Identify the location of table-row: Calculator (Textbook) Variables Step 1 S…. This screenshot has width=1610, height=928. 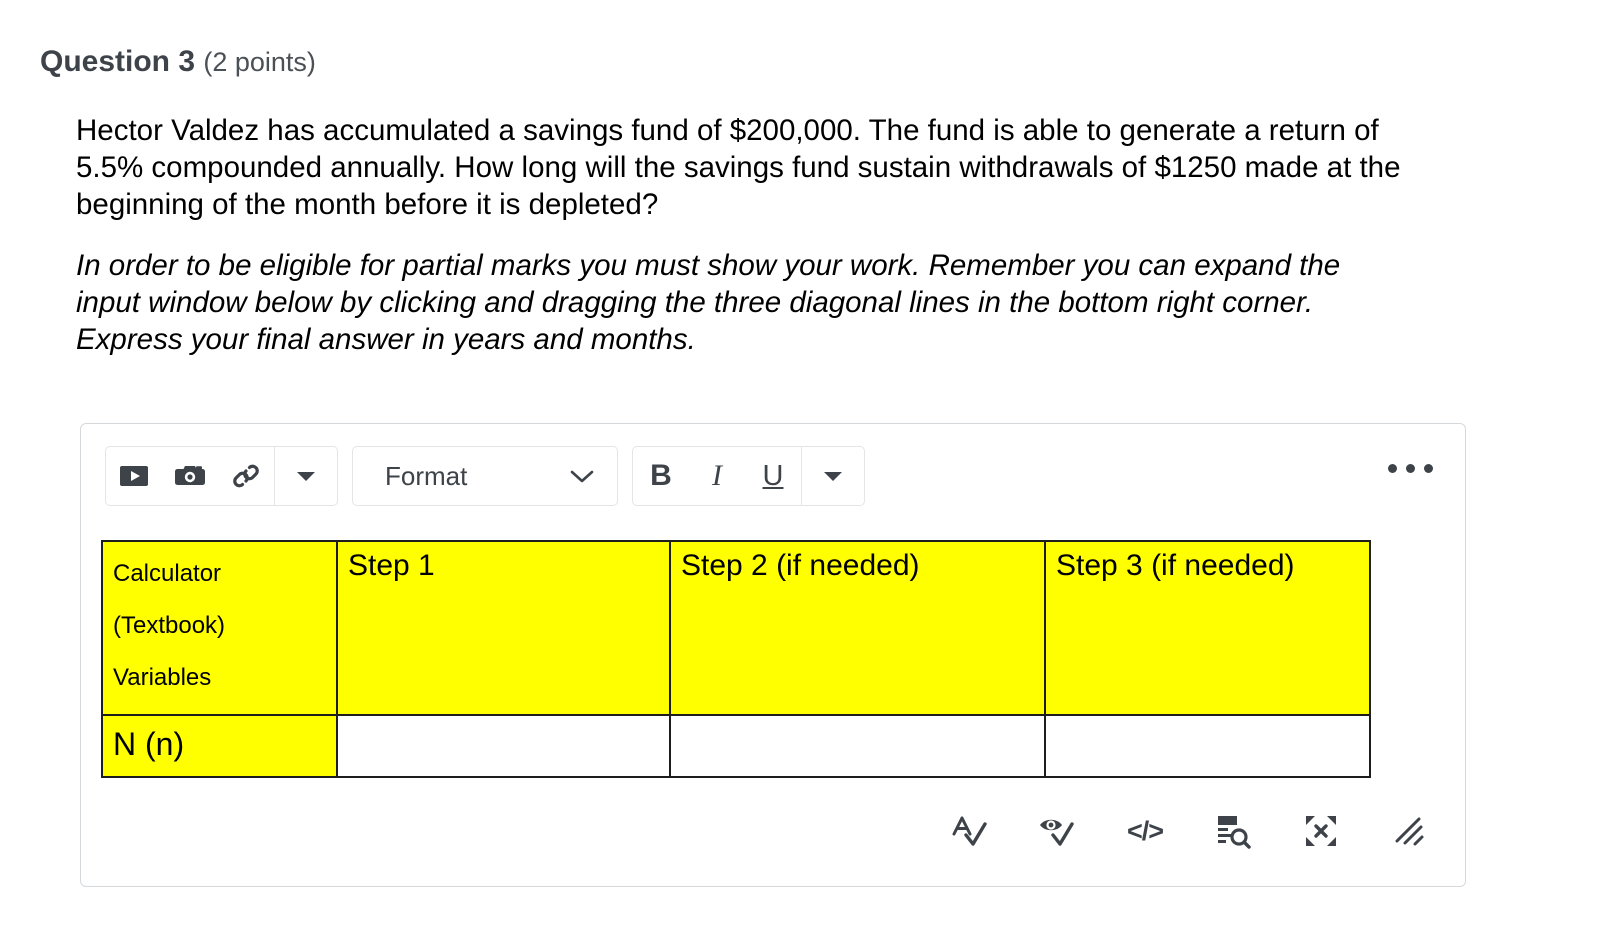
(736, 628).